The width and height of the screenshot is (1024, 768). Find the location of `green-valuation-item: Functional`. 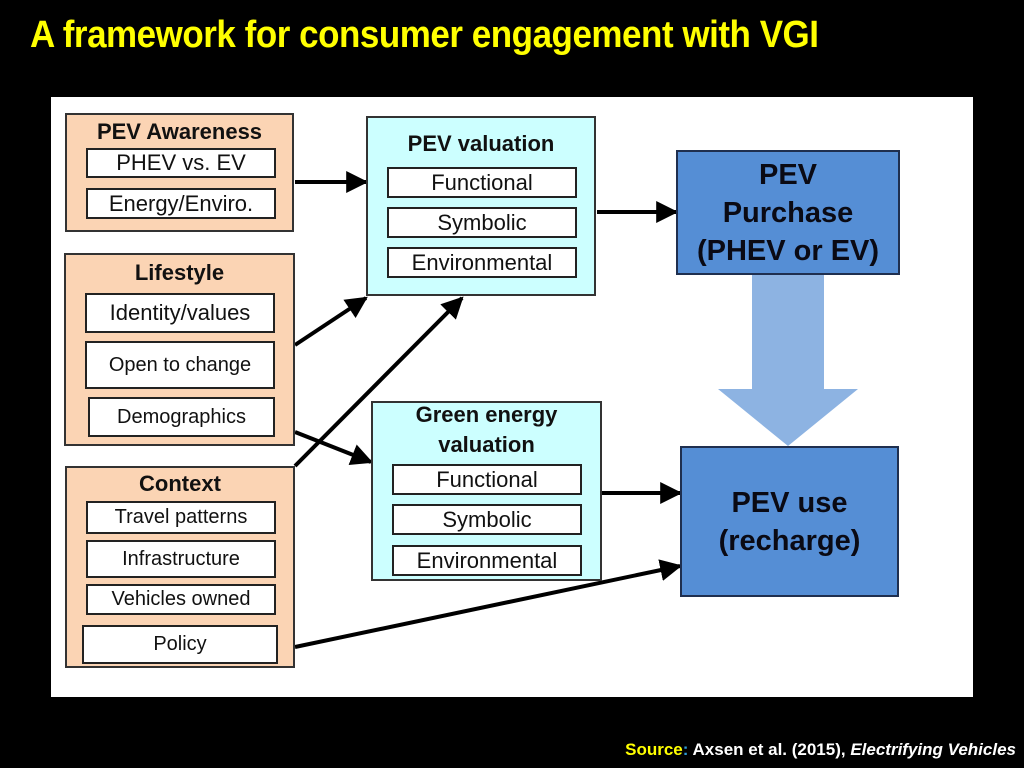

green-valuation-item: Functional is located at coordinates (487, 479).